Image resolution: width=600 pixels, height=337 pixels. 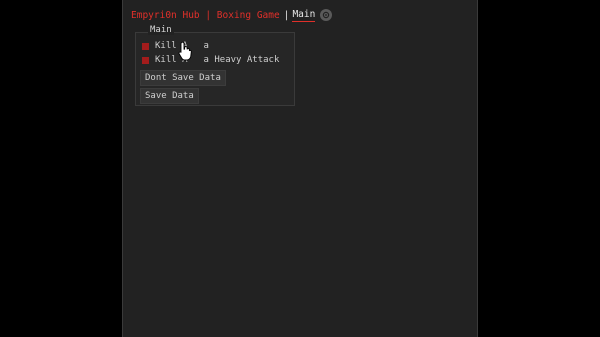 I want to click on kill-aura-toggle: Kill A a, so click(x=175, y=46).